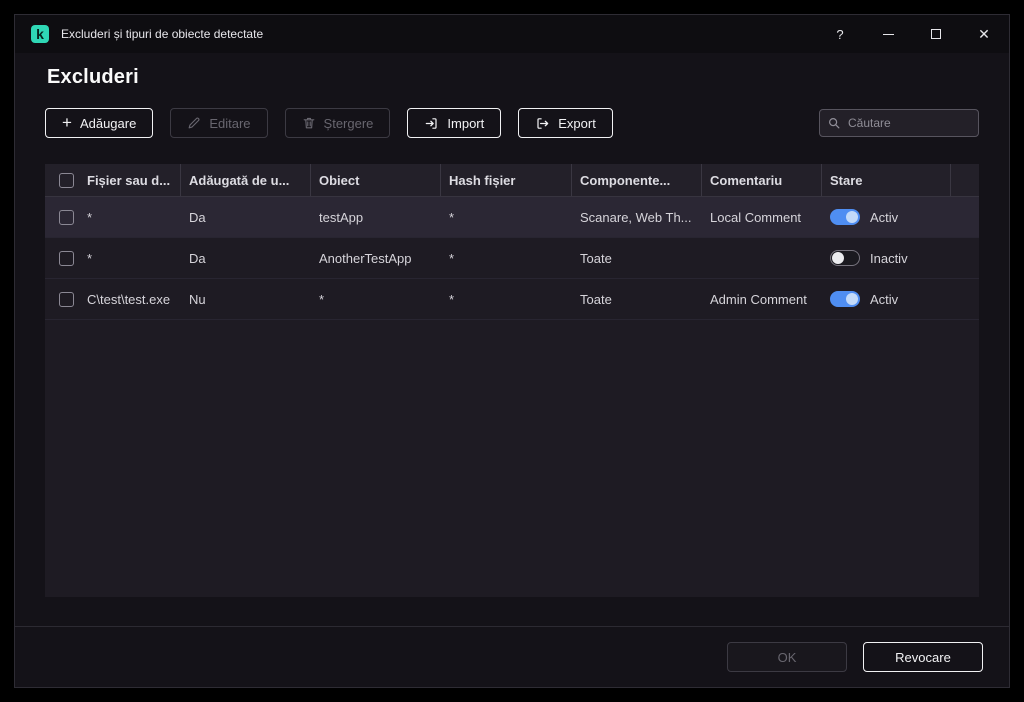 The height and width of the screenshot is (702, 1024). I want to click on maximize-button, so click(936, 34).